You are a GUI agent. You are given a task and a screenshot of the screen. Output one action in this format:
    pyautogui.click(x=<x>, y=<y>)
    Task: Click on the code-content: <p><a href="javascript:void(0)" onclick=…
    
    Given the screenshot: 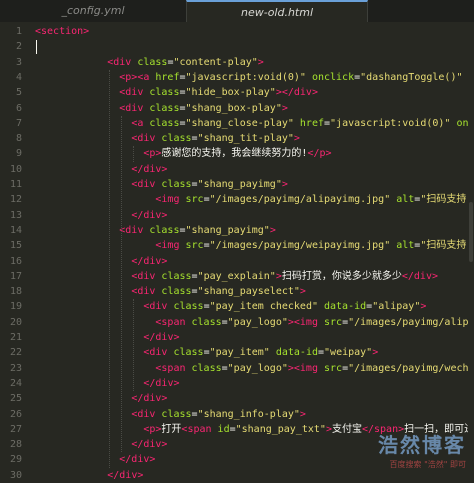 What is the action you would take?
    pyautogui.click(x=296, y=77)
    